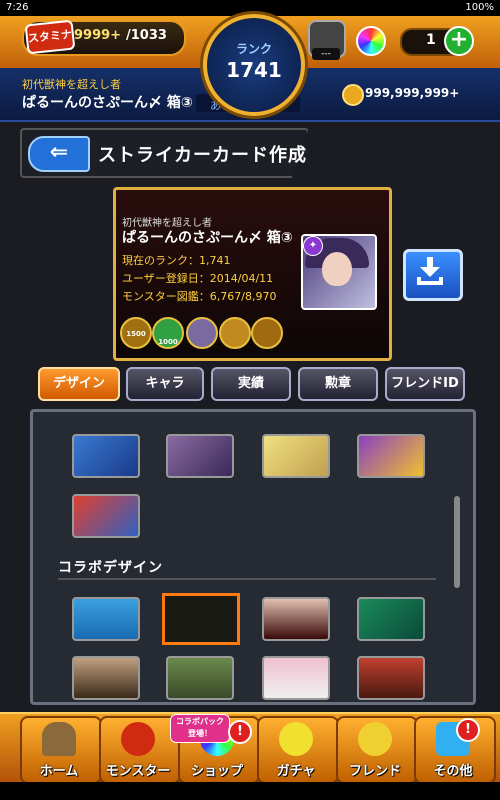 The width and height of the screenshot is (500, 800). Describe the element at coordinates (165, 384) in the screenshot. I see `tab-character: キャラ` at that location.